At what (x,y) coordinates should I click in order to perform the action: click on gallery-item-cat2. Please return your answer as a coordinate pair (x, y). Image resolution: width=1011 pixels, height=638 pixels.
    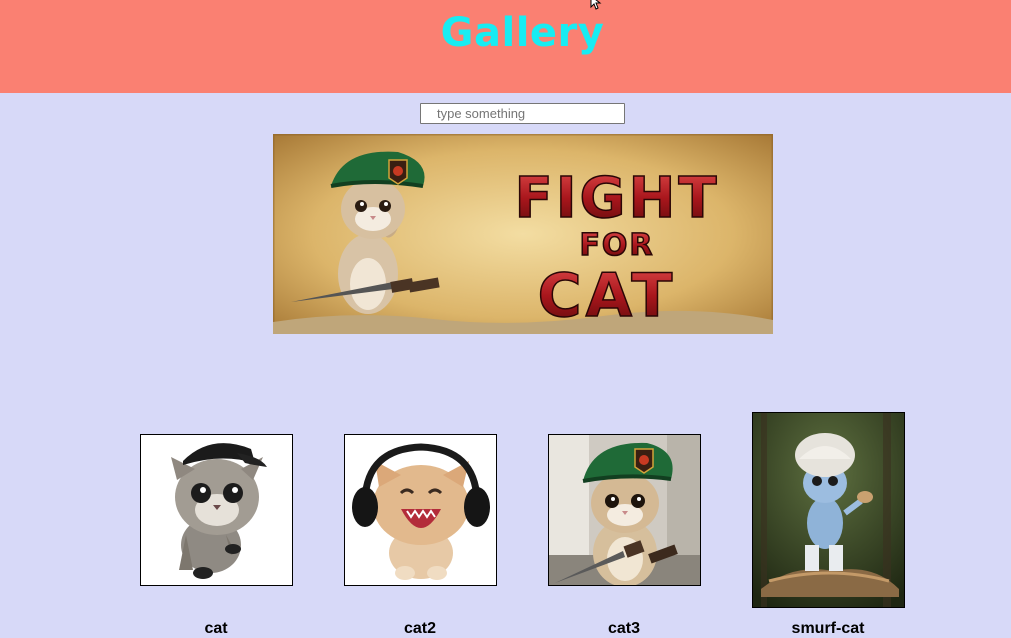
    Looking at the image, I should click on (420, 510).